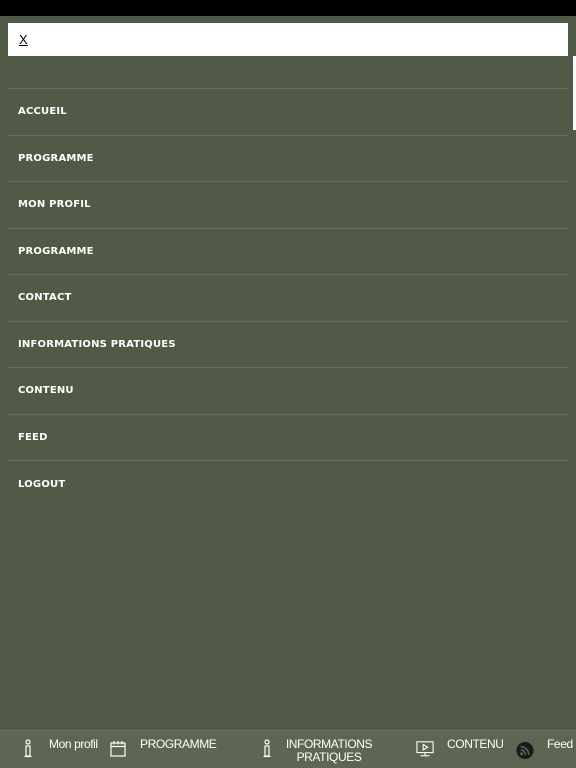 This screenshot has height=768, width=576. Describe the element at coordinates (288, 345) in the screenshot. I see `menu-item-informations-pratiques: INFORMATIONS PRATIQUES` at that location.